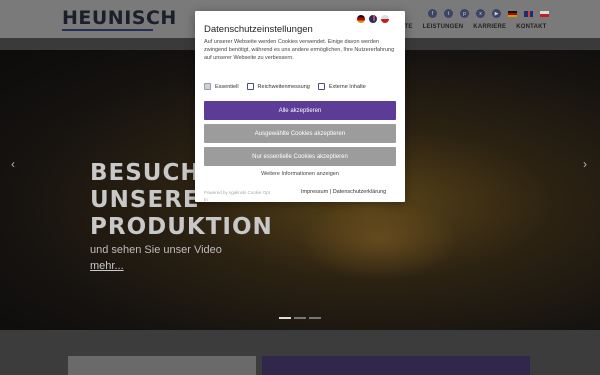  I want to click on logo-underline, so click(107, 30).